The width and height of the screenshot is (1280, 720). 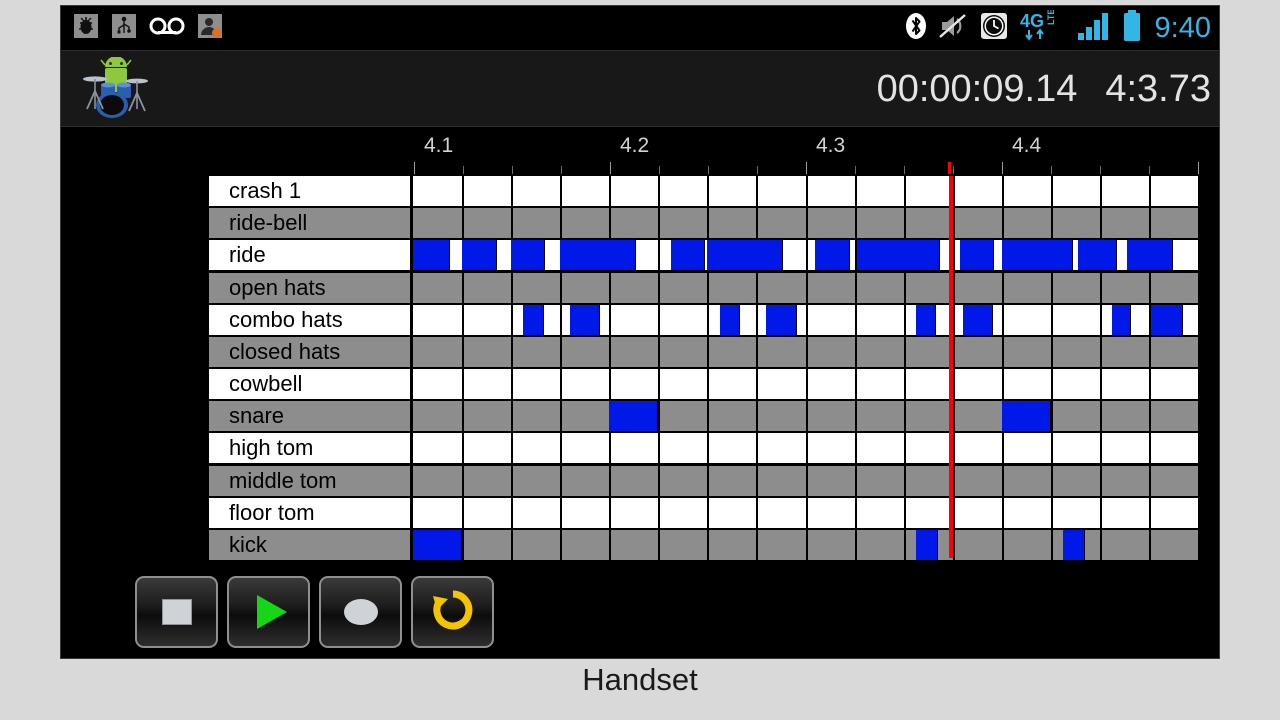 What do you see at coordinates (360, 612) in the screenshot?
I see `record-button` at bounding box center [360, 612].